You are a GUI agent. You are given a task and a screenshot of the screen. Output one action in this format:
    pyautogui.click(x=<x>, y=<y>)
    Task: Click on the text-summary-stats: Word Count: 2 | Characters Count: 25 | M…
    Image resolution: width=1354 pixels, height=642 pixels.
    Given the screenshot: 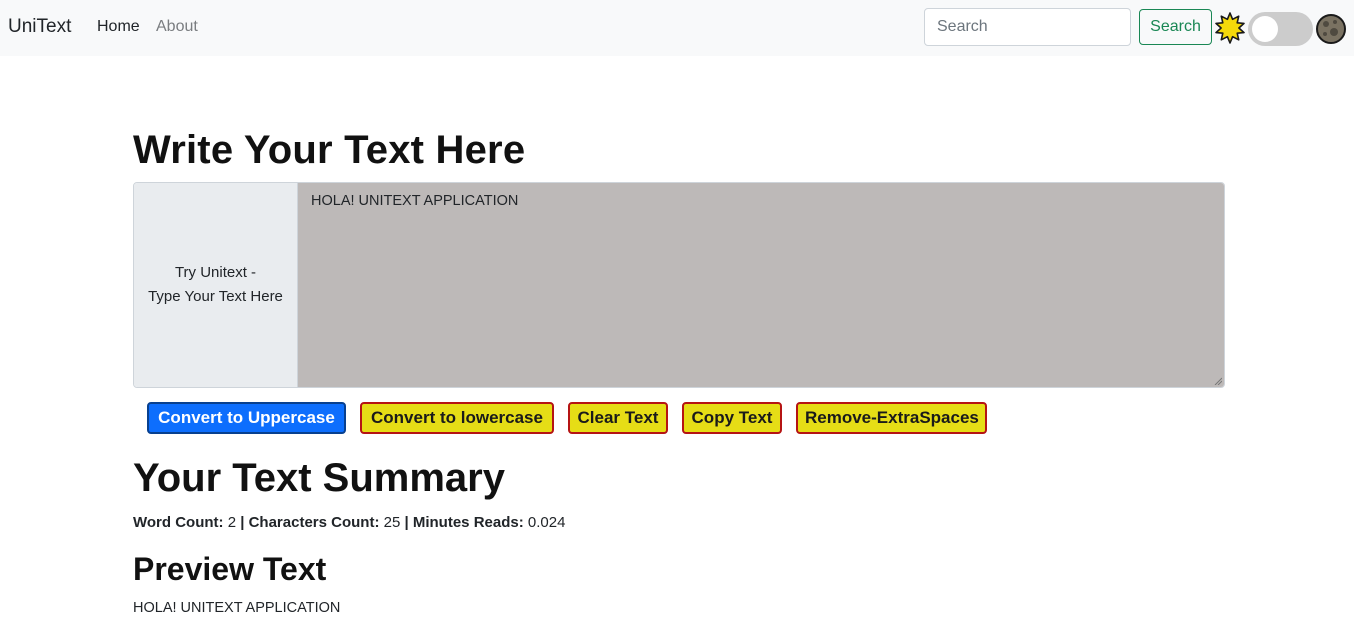 What is the action you would take?
    pyautogui.click(x=349, y=522)
    